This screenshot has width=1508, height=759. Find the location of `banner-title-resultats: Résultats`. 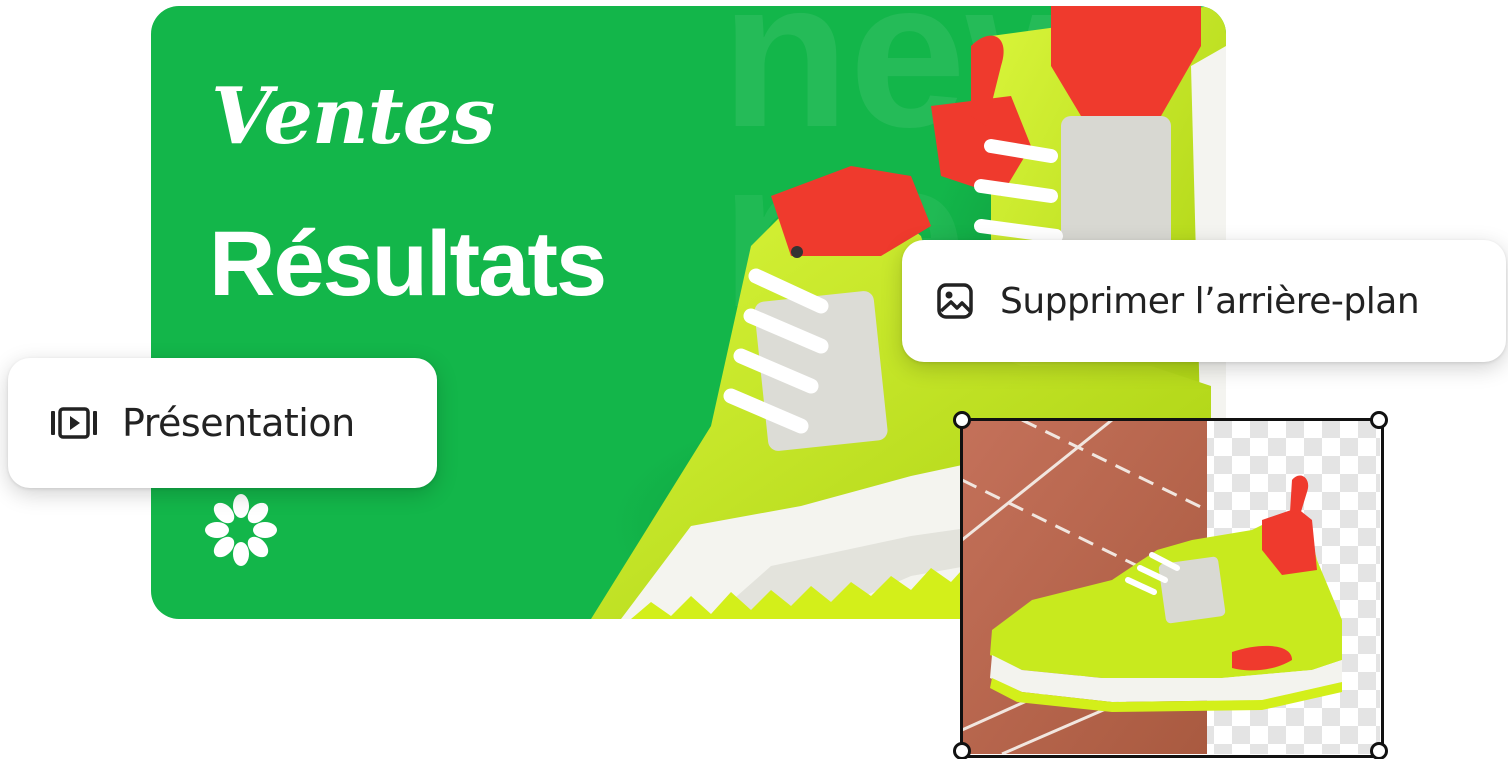

banner-title-resultats: Résultats is located at coordinates (408, 264).